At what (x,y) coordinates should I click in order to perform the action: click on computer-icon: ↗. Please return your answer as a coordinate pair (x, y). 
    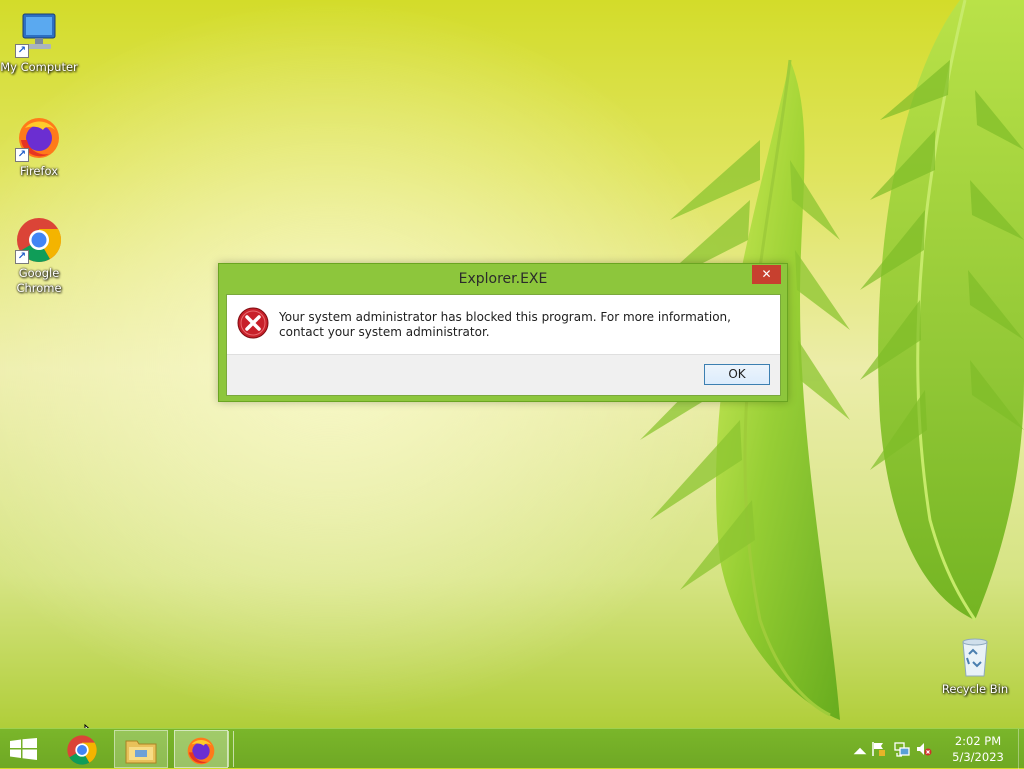
    Looking at the image, I should click on (39, 34).